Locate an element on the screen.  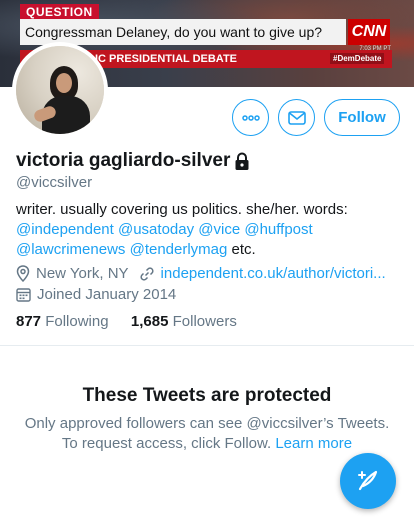
following-label: Following is located at coordinates (77, 321).